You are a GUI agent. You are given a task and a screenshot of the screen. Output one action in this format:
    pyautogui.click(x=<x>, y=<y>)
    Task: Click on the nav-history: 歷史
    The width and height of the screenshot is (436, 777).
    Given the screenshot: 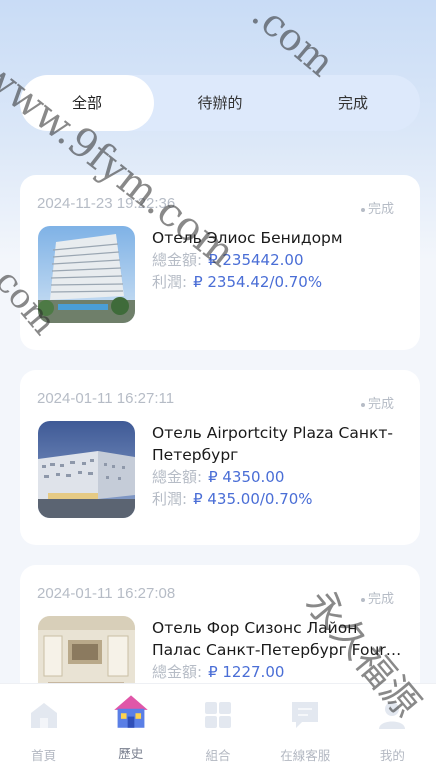 What is the action you would take?
    pyautogui.click(x=130, y=730)
    